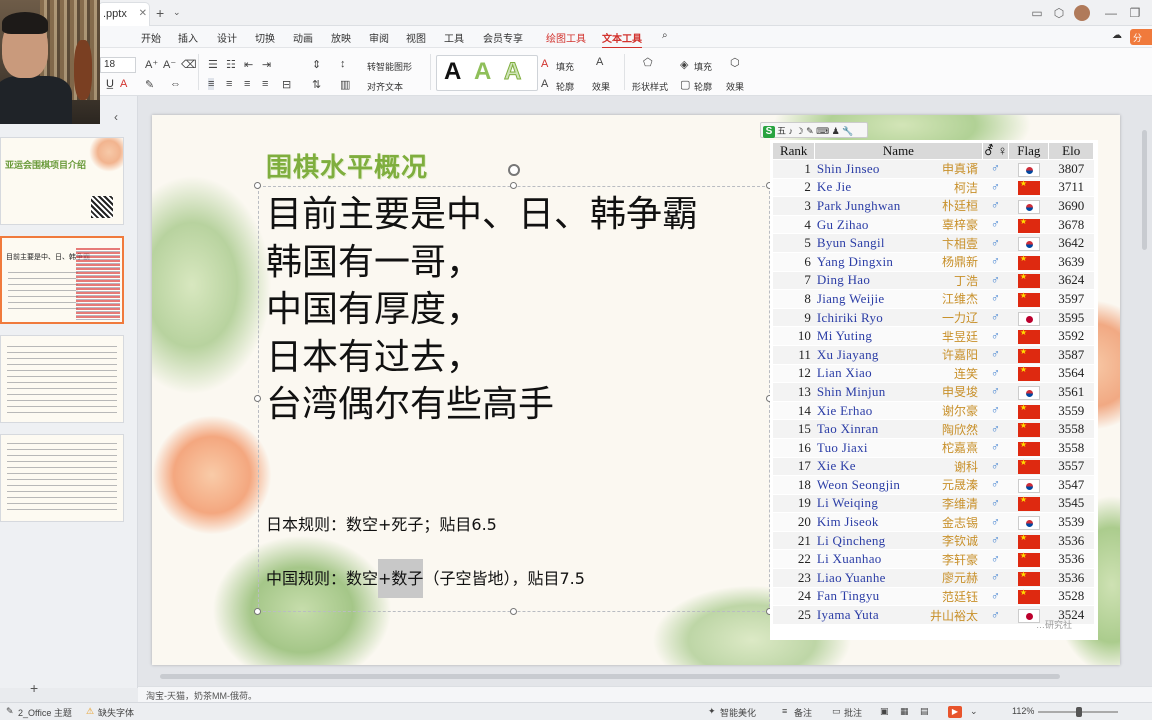 The height and width of the screenshot is (720, 1152). Describe the element at coordinates (177, 12) in the screenshot. I see `tab-list-chevron-icon: ⌄` at that location.